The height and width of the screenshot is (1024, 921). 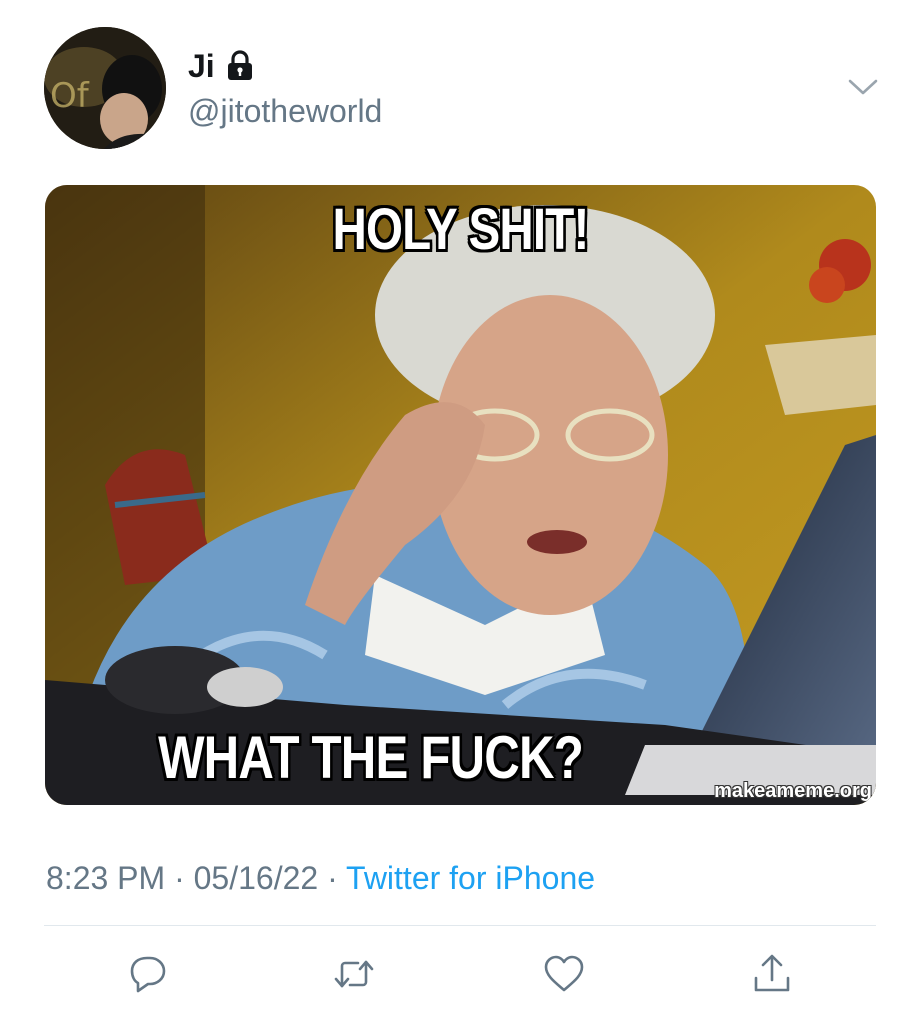 What do you see at coordinates (371, 757) in the screenshot?
I see `meme-bottom-caption: WHAT THE FUCK?` at bounding box center [371, 757].